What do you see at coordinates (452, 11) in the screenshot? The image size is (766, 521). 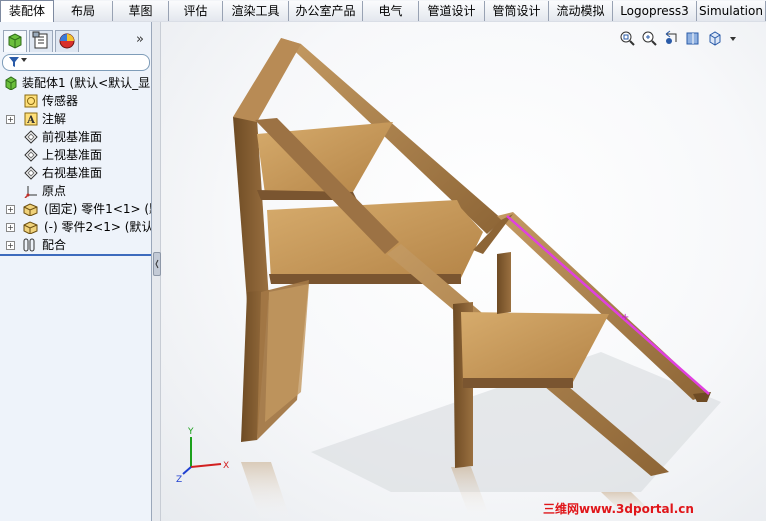 I see `tab-piping: 管道设计` at bounding box center [452, 11].